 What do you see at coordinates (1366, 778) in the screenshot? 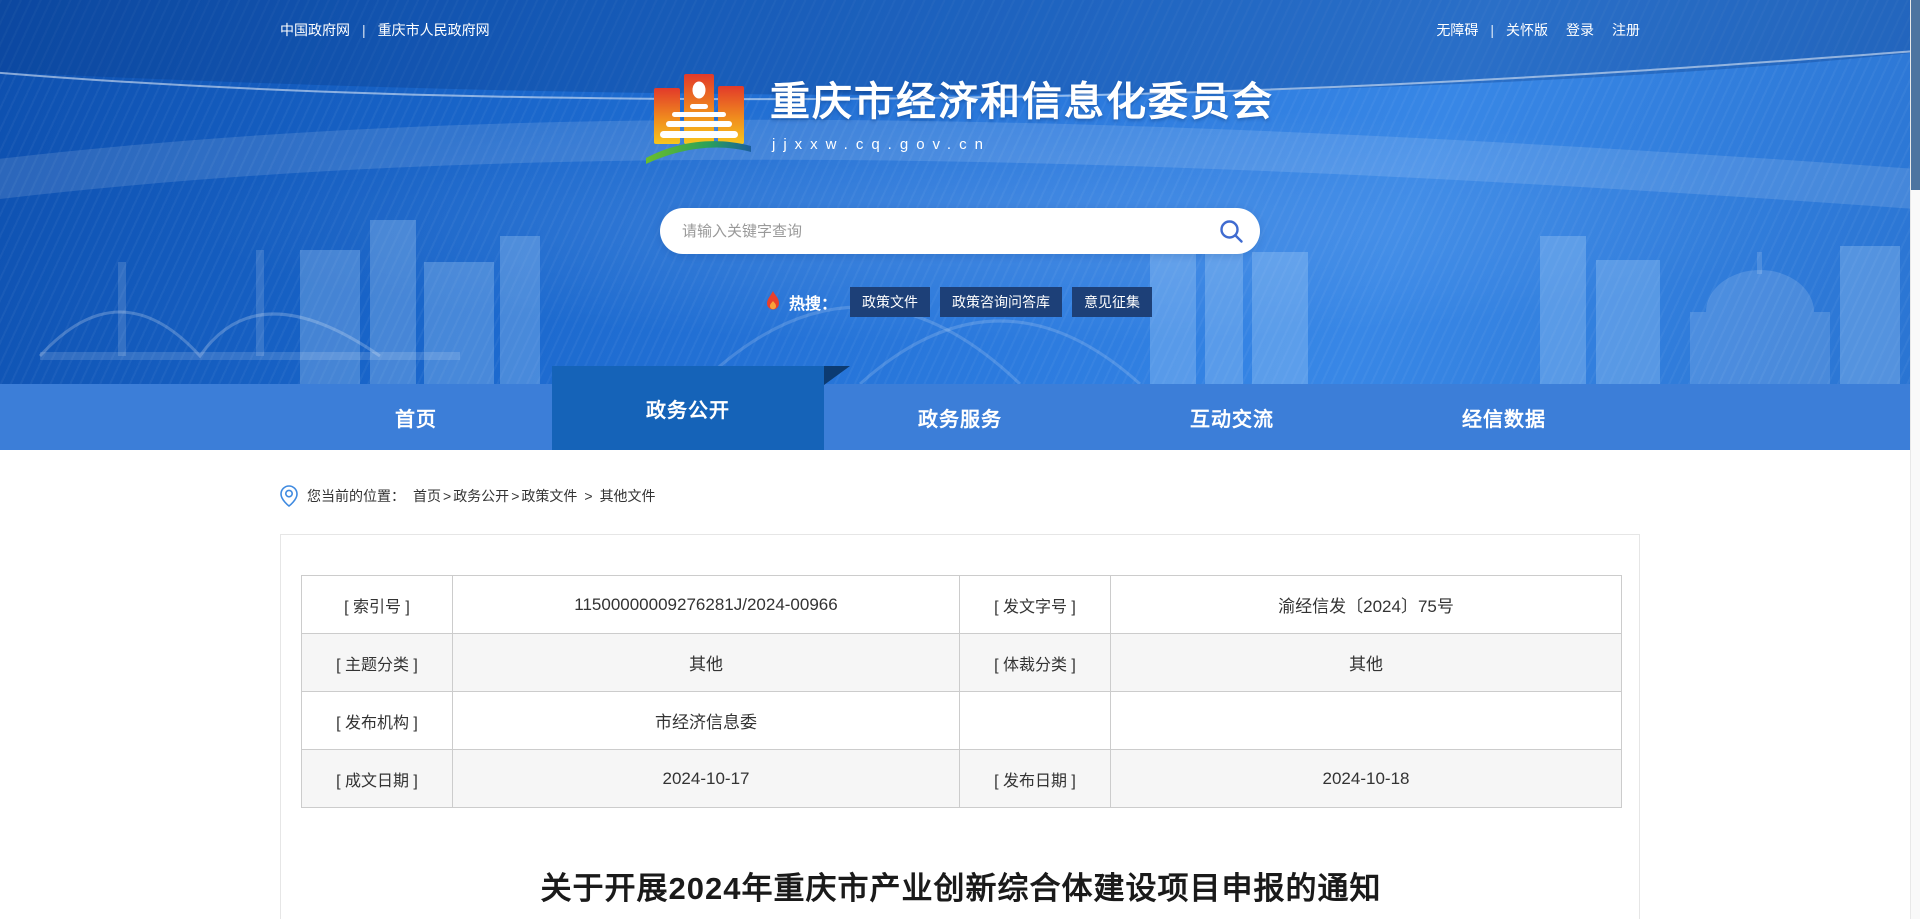
I see `meta-value-publish-date: 2024-10-18` at bounding box center [1366, 778].